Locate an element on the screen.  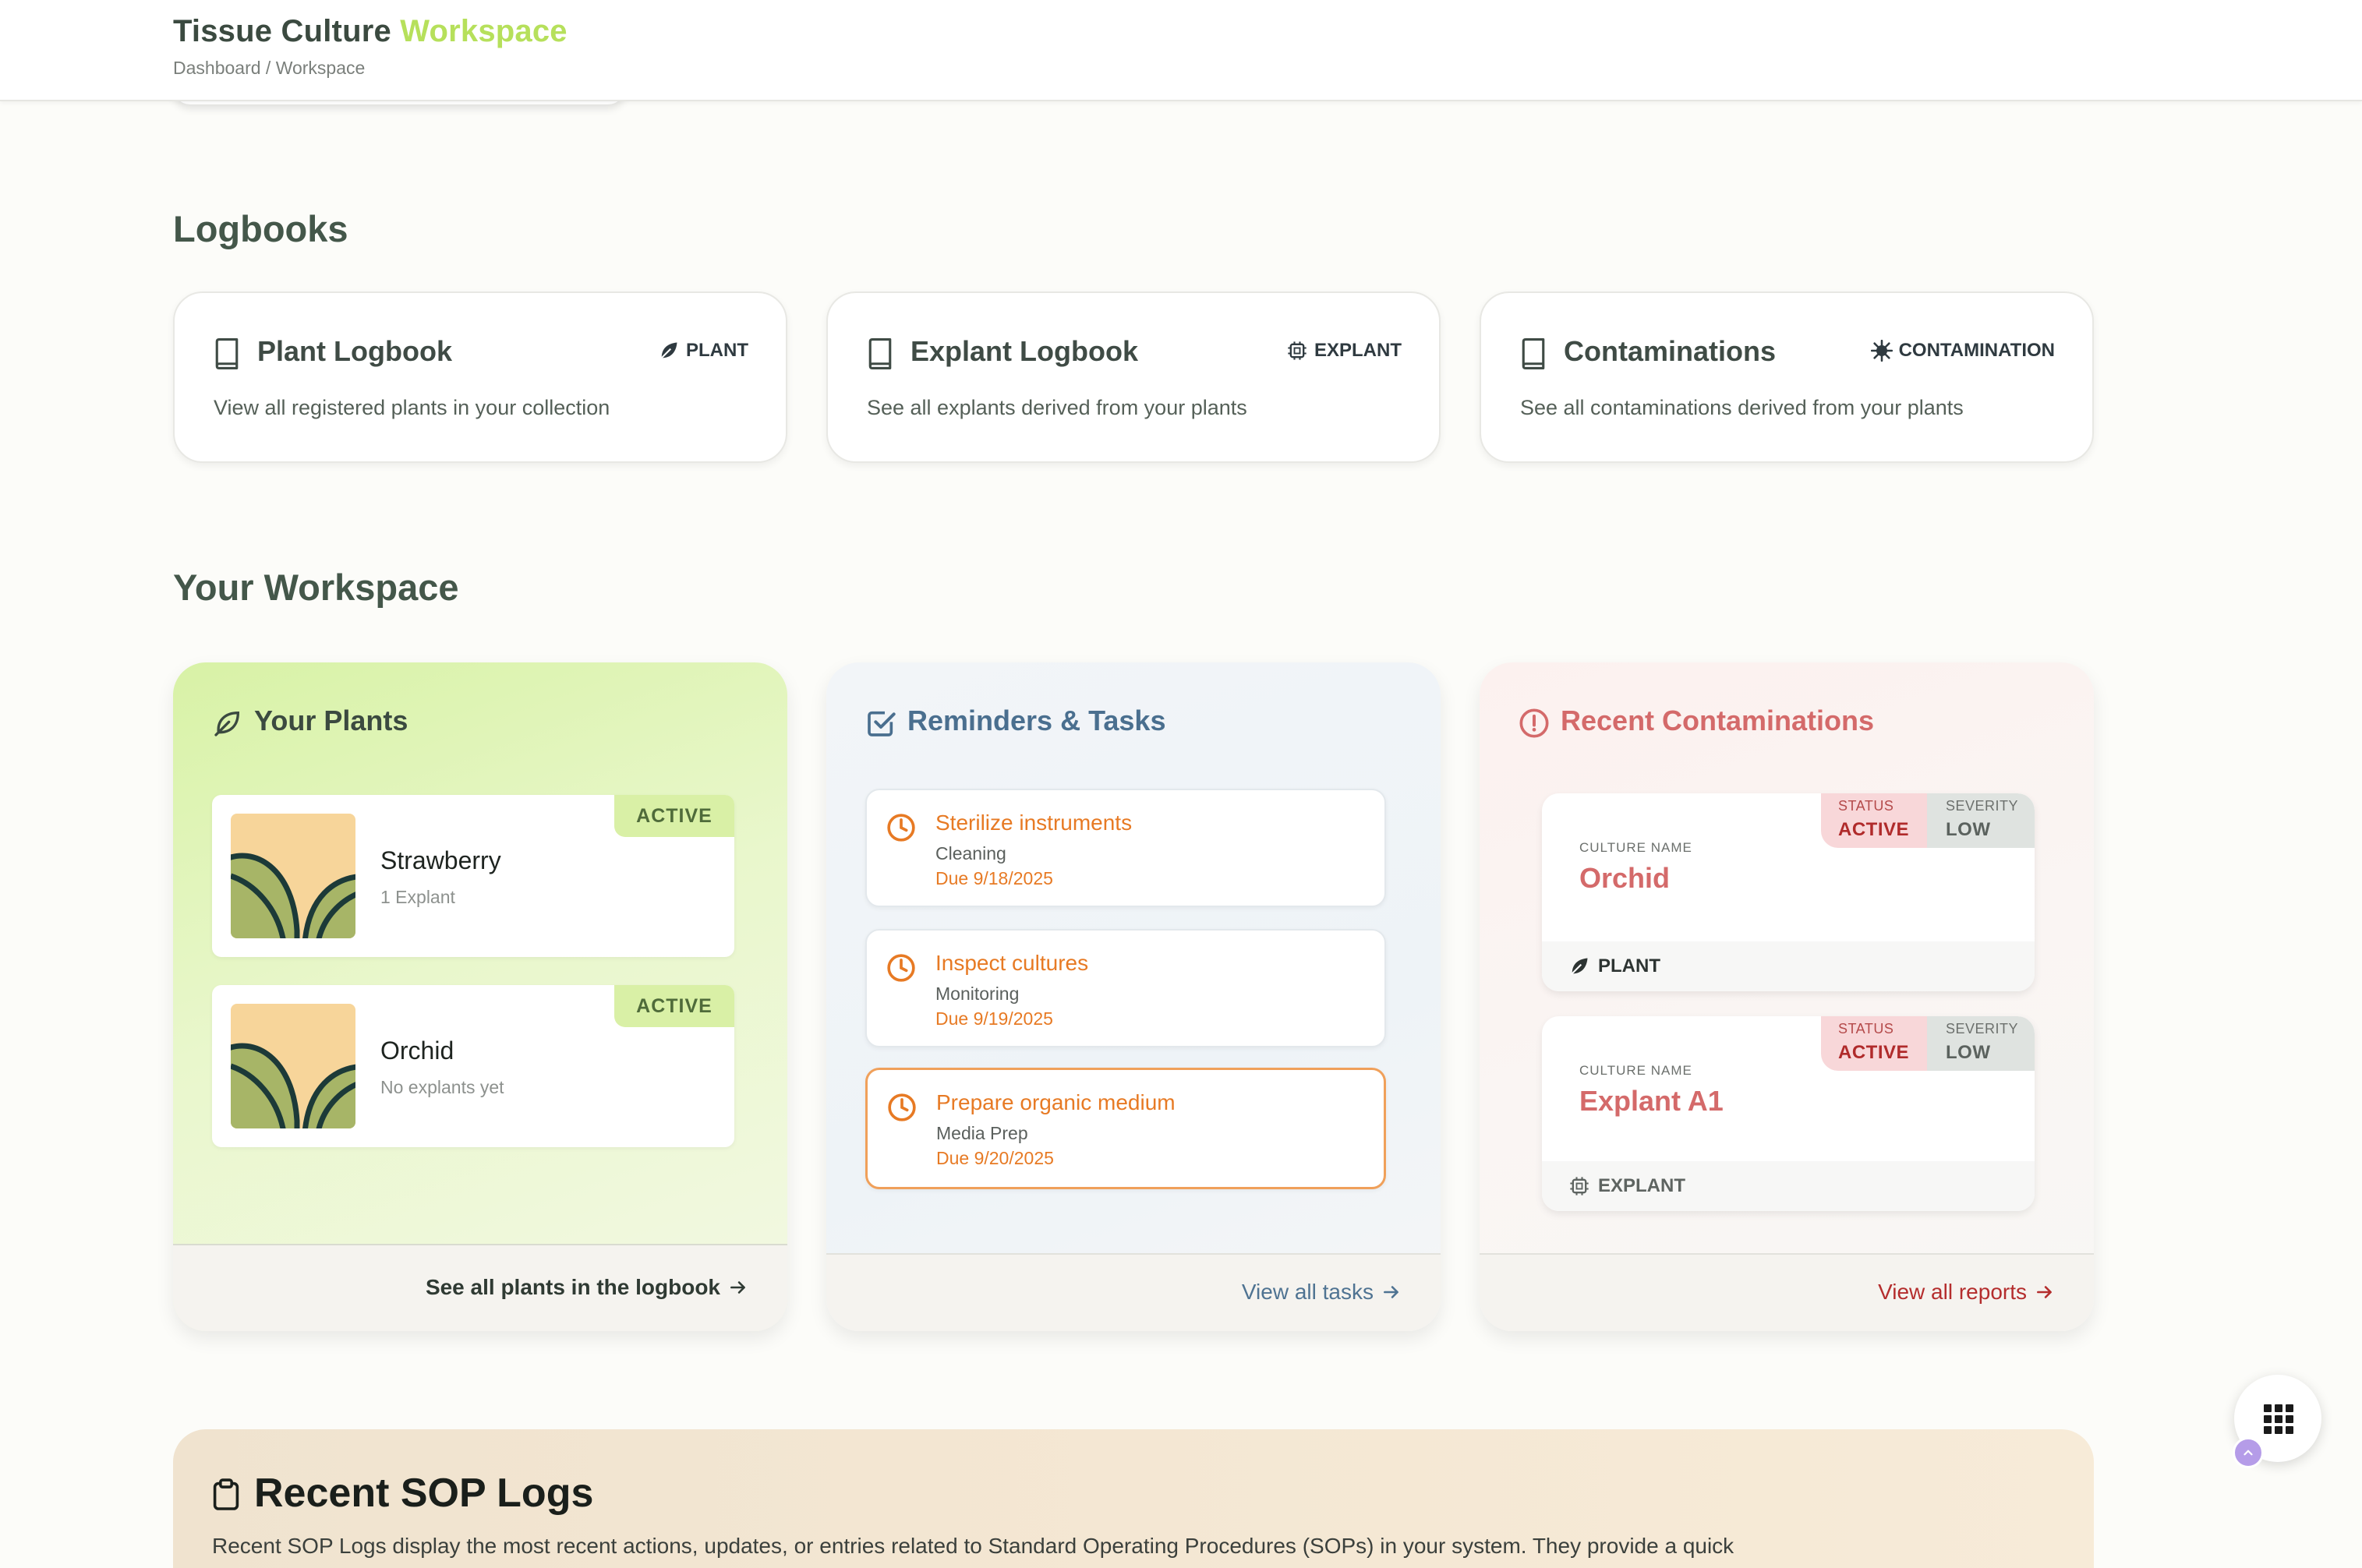
panel-footer: View all reports is located at coordinates (1787, 1292).